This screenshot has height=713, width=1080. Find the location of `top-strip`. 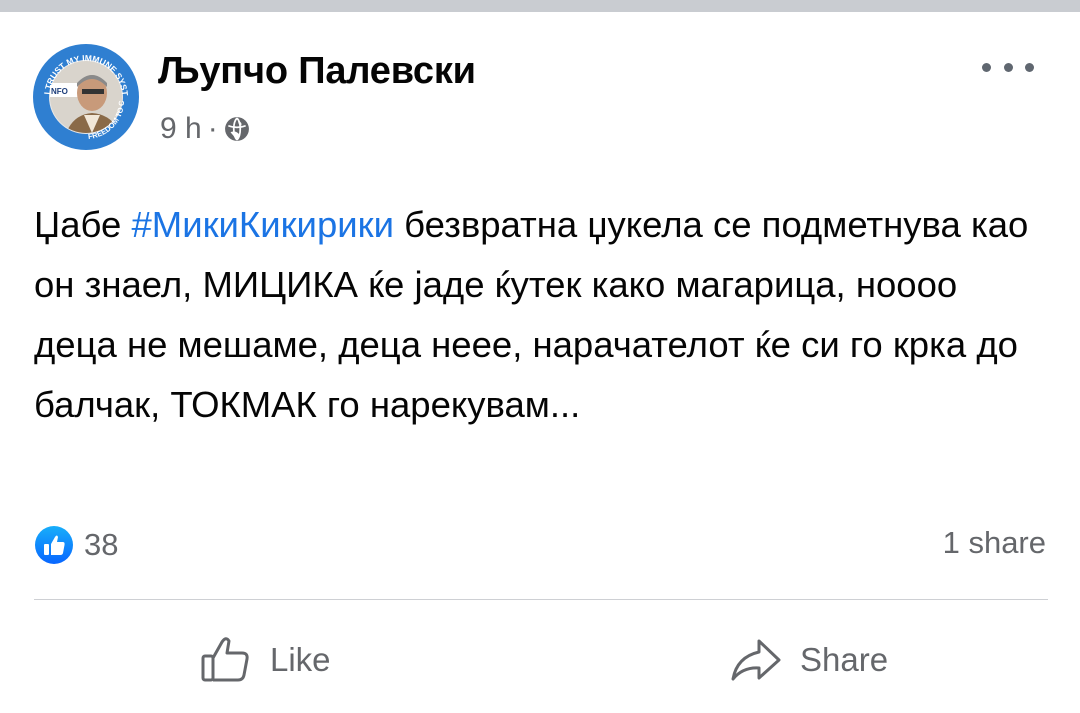

top-strip is located at coordinates (540, 6).